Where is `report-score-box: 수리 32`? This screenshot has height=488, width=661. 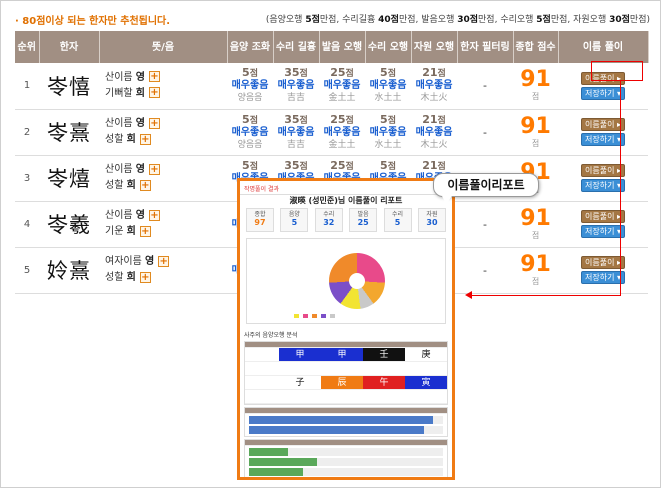
report-score-box: 수리 32 is located at coordinates (328, 220).